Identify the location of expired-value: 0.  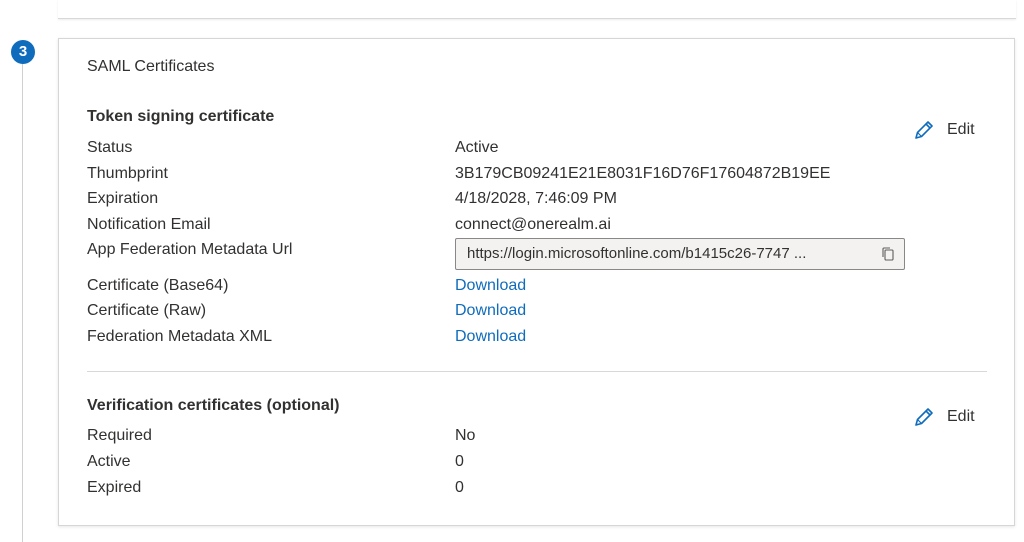
(459, 487).